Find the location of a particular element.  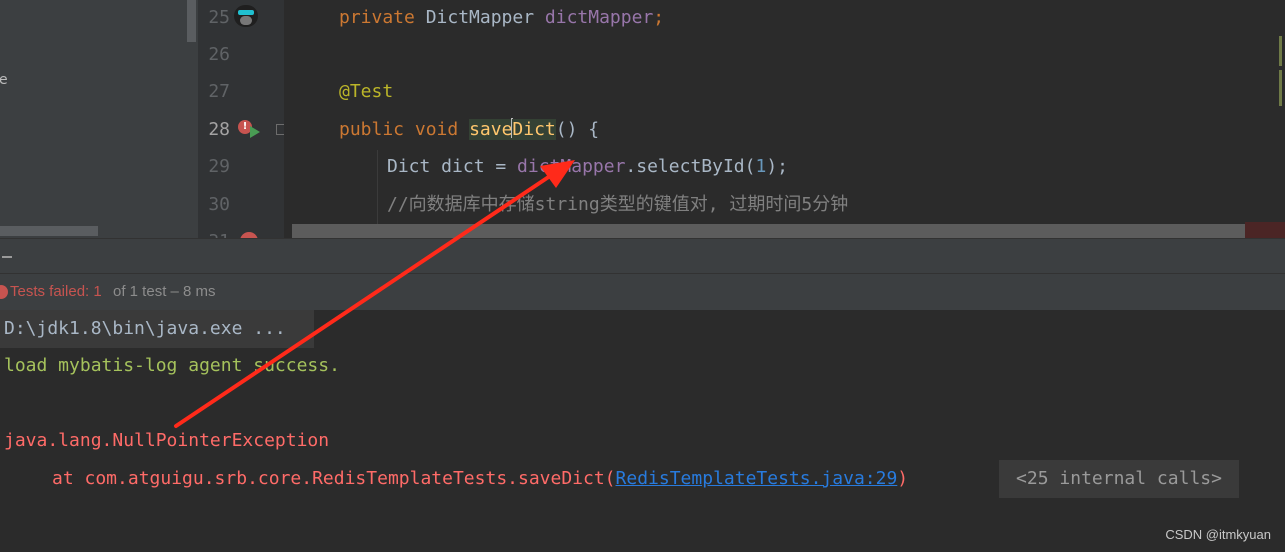

test-status-label: Tests failed: 1 is located at coordinates (56, 292).